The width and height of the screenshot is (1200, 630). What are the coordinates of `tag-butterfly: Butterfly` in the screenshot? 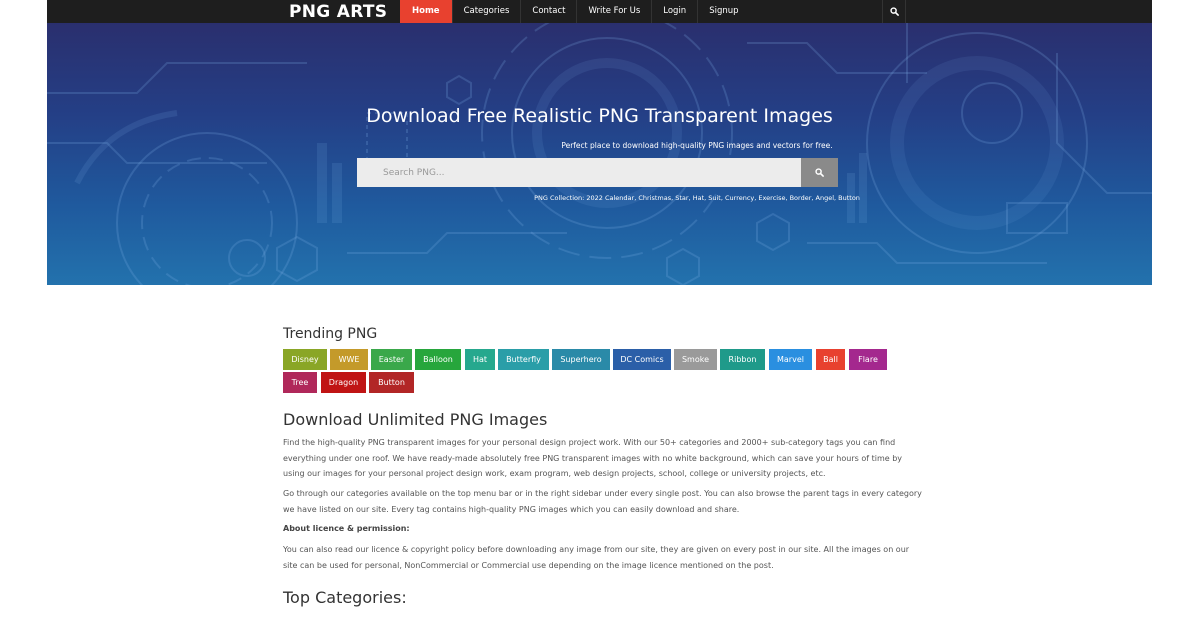 It's located at (523, 359).